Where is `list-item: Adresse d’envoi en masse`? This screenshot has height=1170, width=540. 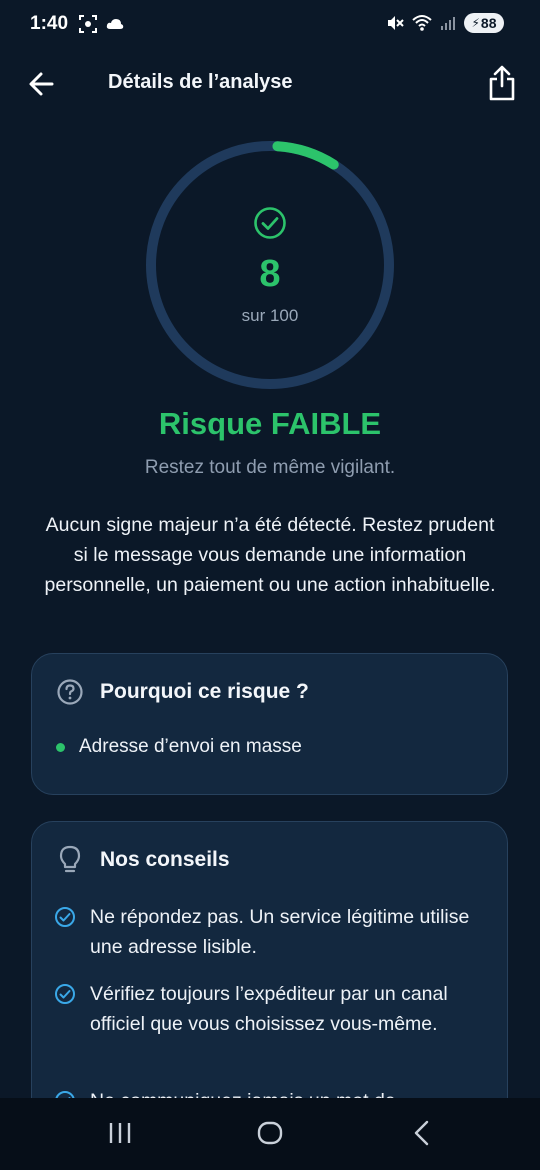
list-item: Adresse d’envoi en masse is located at coordinates (179, 747).